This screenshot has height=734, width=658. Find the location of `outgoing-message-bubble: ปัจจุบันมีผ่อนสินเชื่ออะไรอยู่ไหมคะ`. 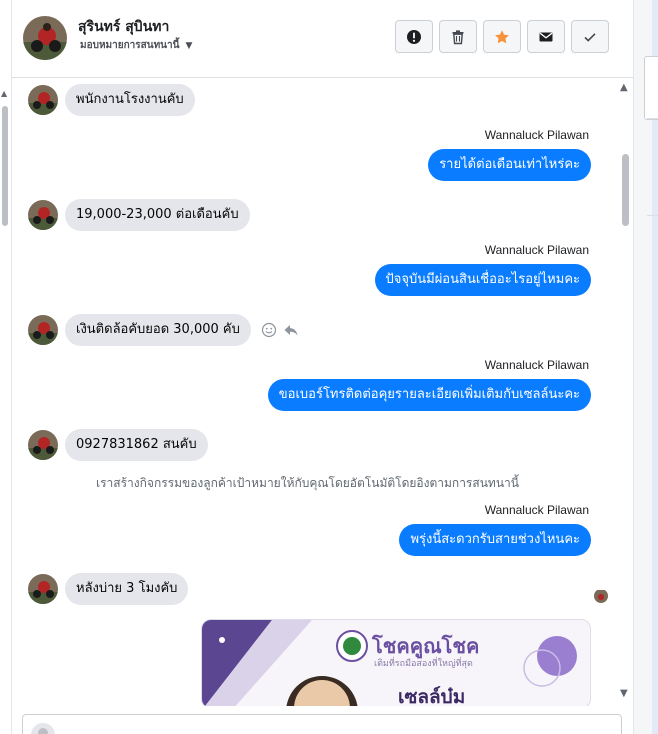

outgoing-message-bubble: ปัจจุบันมีผ่อนสินเชื่ออะไรอยู่ไหมคะ is located at coordinates (482, 280).